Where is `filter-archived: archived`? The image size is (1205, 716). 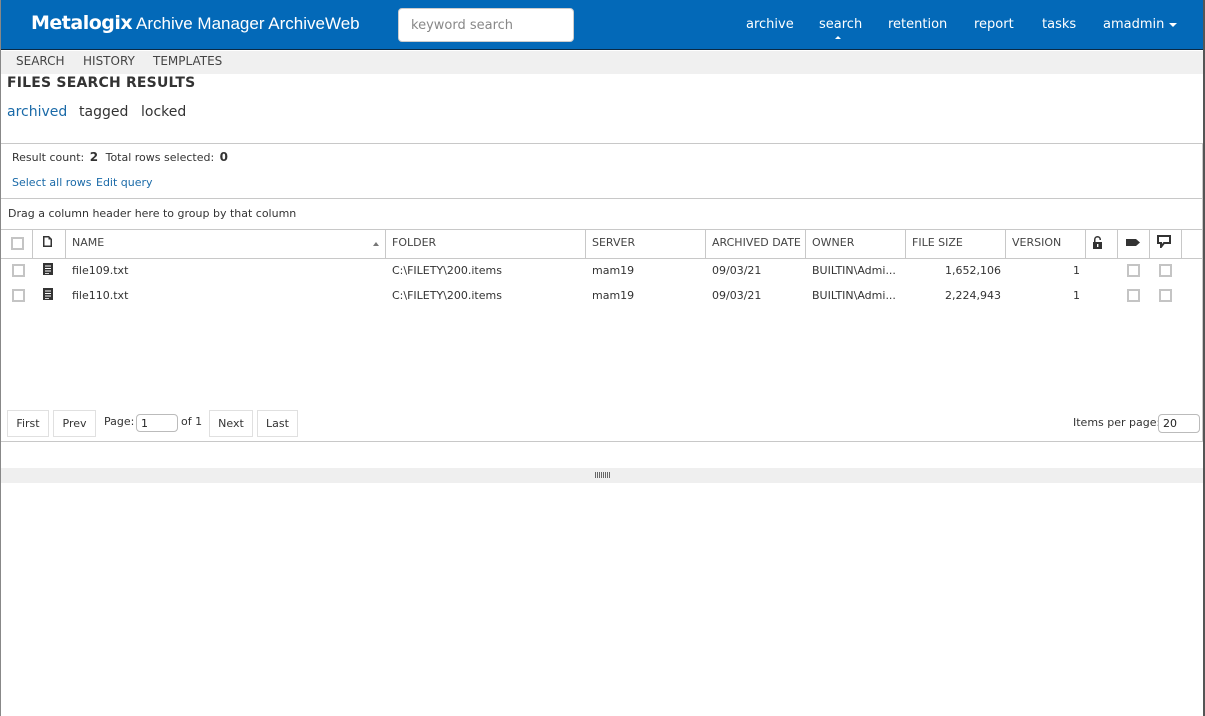
filter-archived: archived is located at coordinates (37, 112).